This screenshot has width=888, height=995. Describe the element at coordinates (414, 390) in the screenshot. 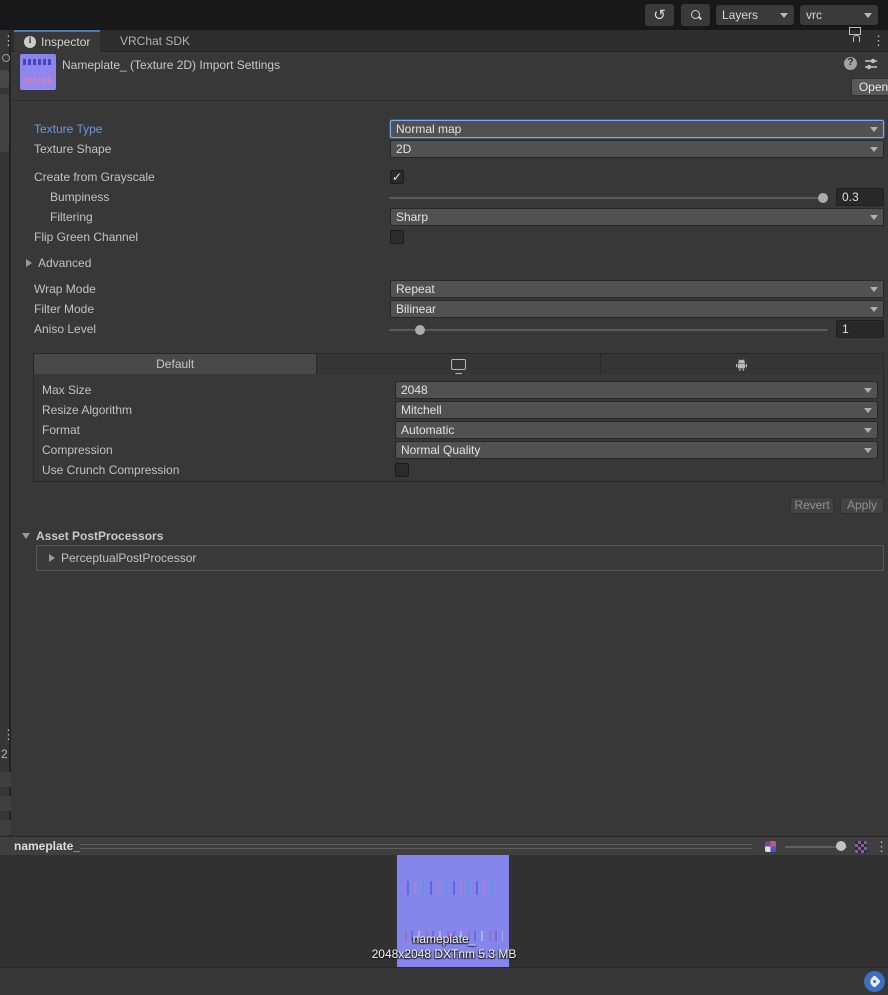

I see `max-size-value: 2048` at that location.